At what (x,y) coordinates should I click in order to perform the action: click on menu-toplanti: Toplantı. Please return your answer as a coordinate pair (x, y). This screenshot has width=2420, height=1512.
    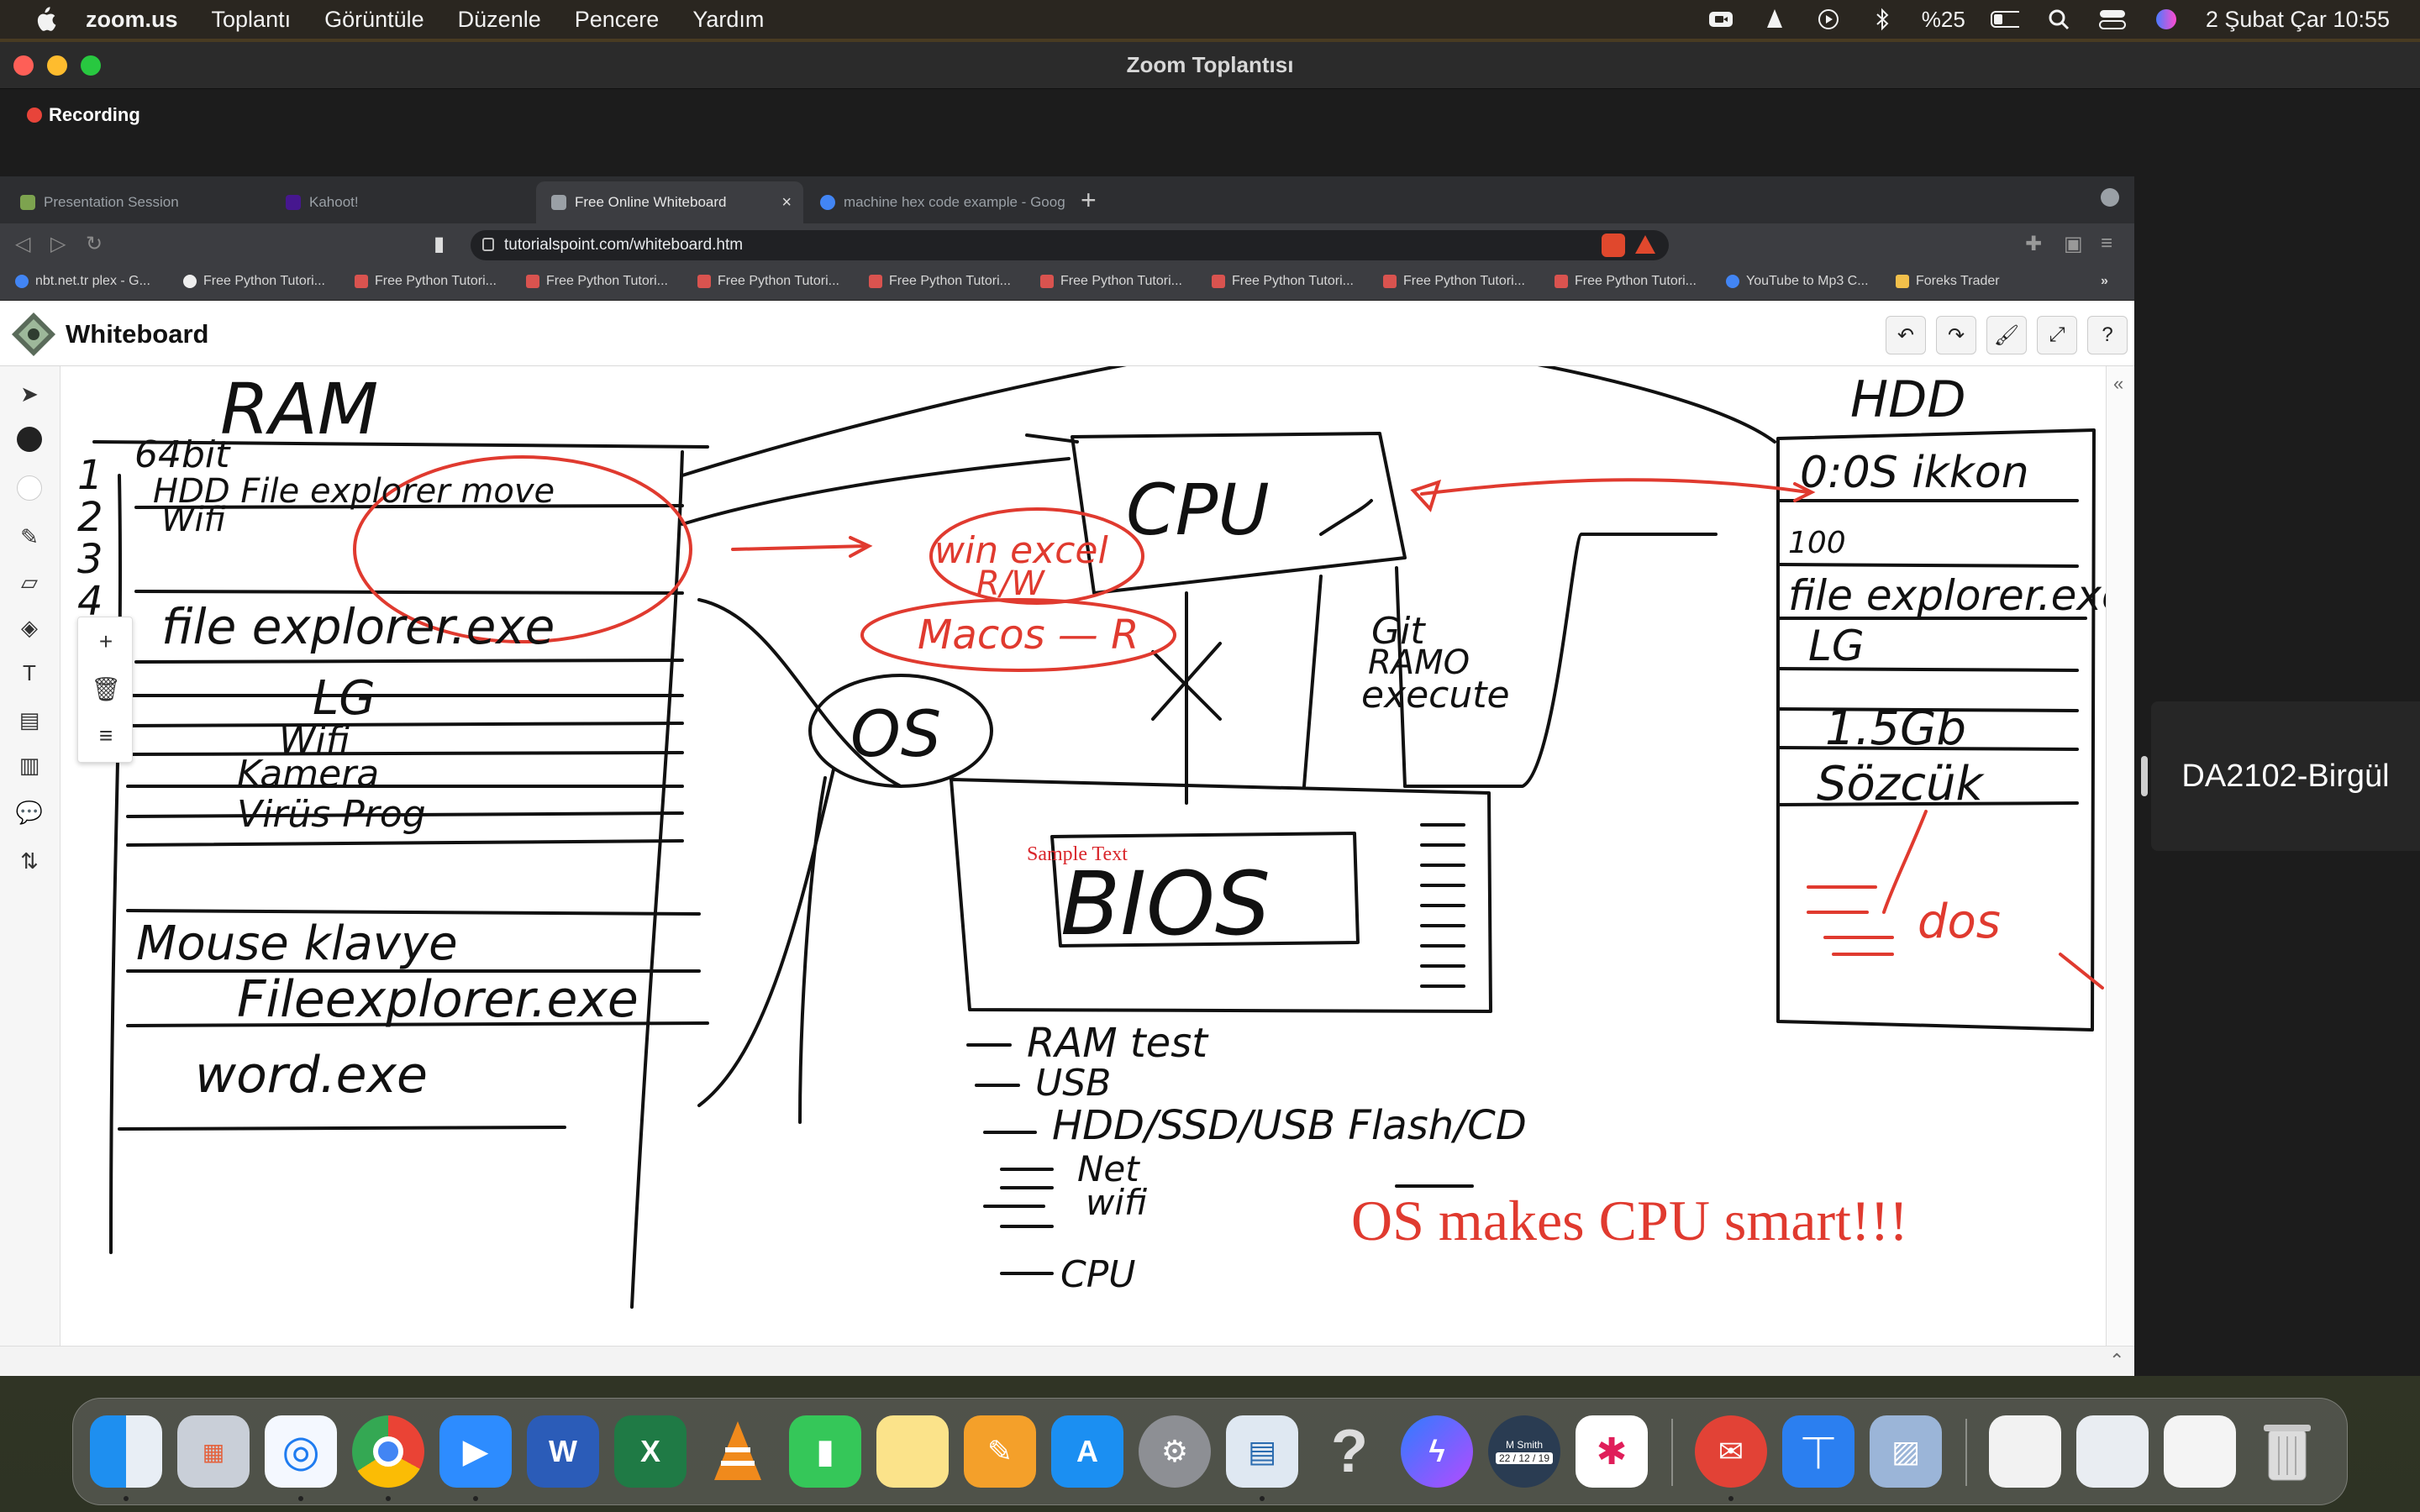
    Looking at the image, I should click on (252, 20).